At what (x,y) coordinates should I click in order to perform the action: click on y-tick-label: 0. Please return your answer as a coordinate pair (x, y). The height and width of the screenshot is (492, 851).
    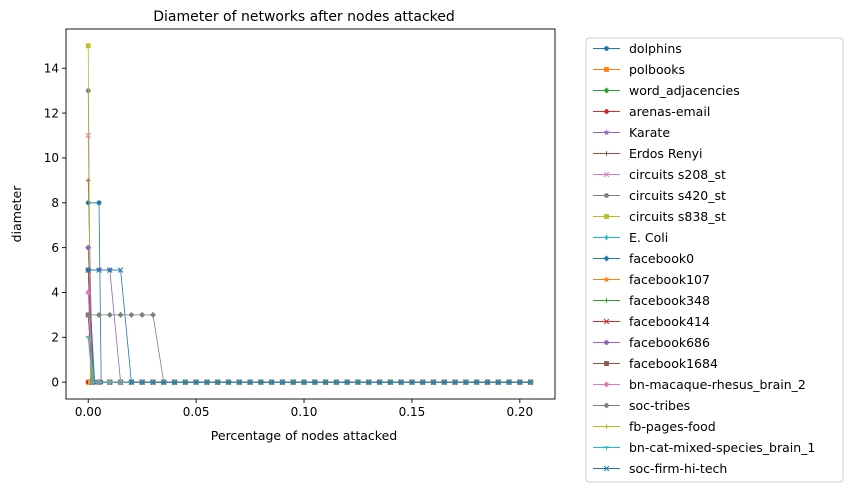
    Looking at the image, I should click on (55, 382).